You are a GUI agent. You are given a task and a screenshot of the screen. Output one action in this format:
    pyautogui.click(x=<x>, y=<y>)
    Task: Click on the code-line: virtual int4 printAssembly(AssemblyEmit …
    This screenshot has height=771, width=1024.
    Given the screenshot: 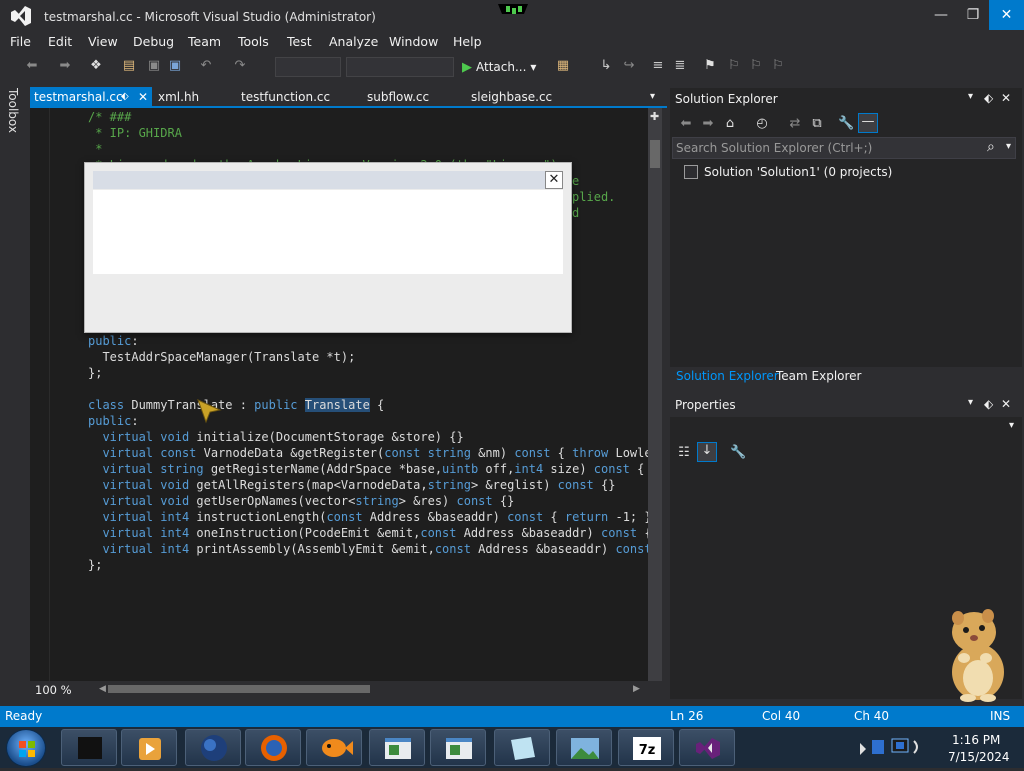 What is the action you would take?
    pyautogui.click(x=369, y=549)
    